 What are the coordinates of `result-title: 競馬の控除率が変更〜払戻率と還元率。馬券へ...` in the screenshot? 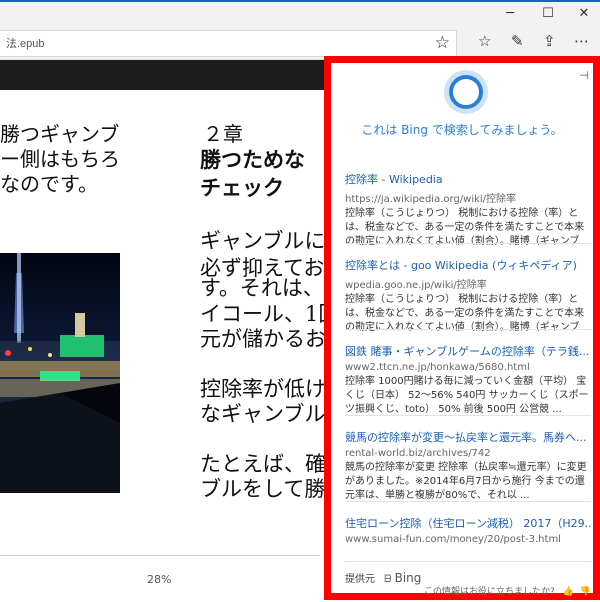 It's located at (468, 437).